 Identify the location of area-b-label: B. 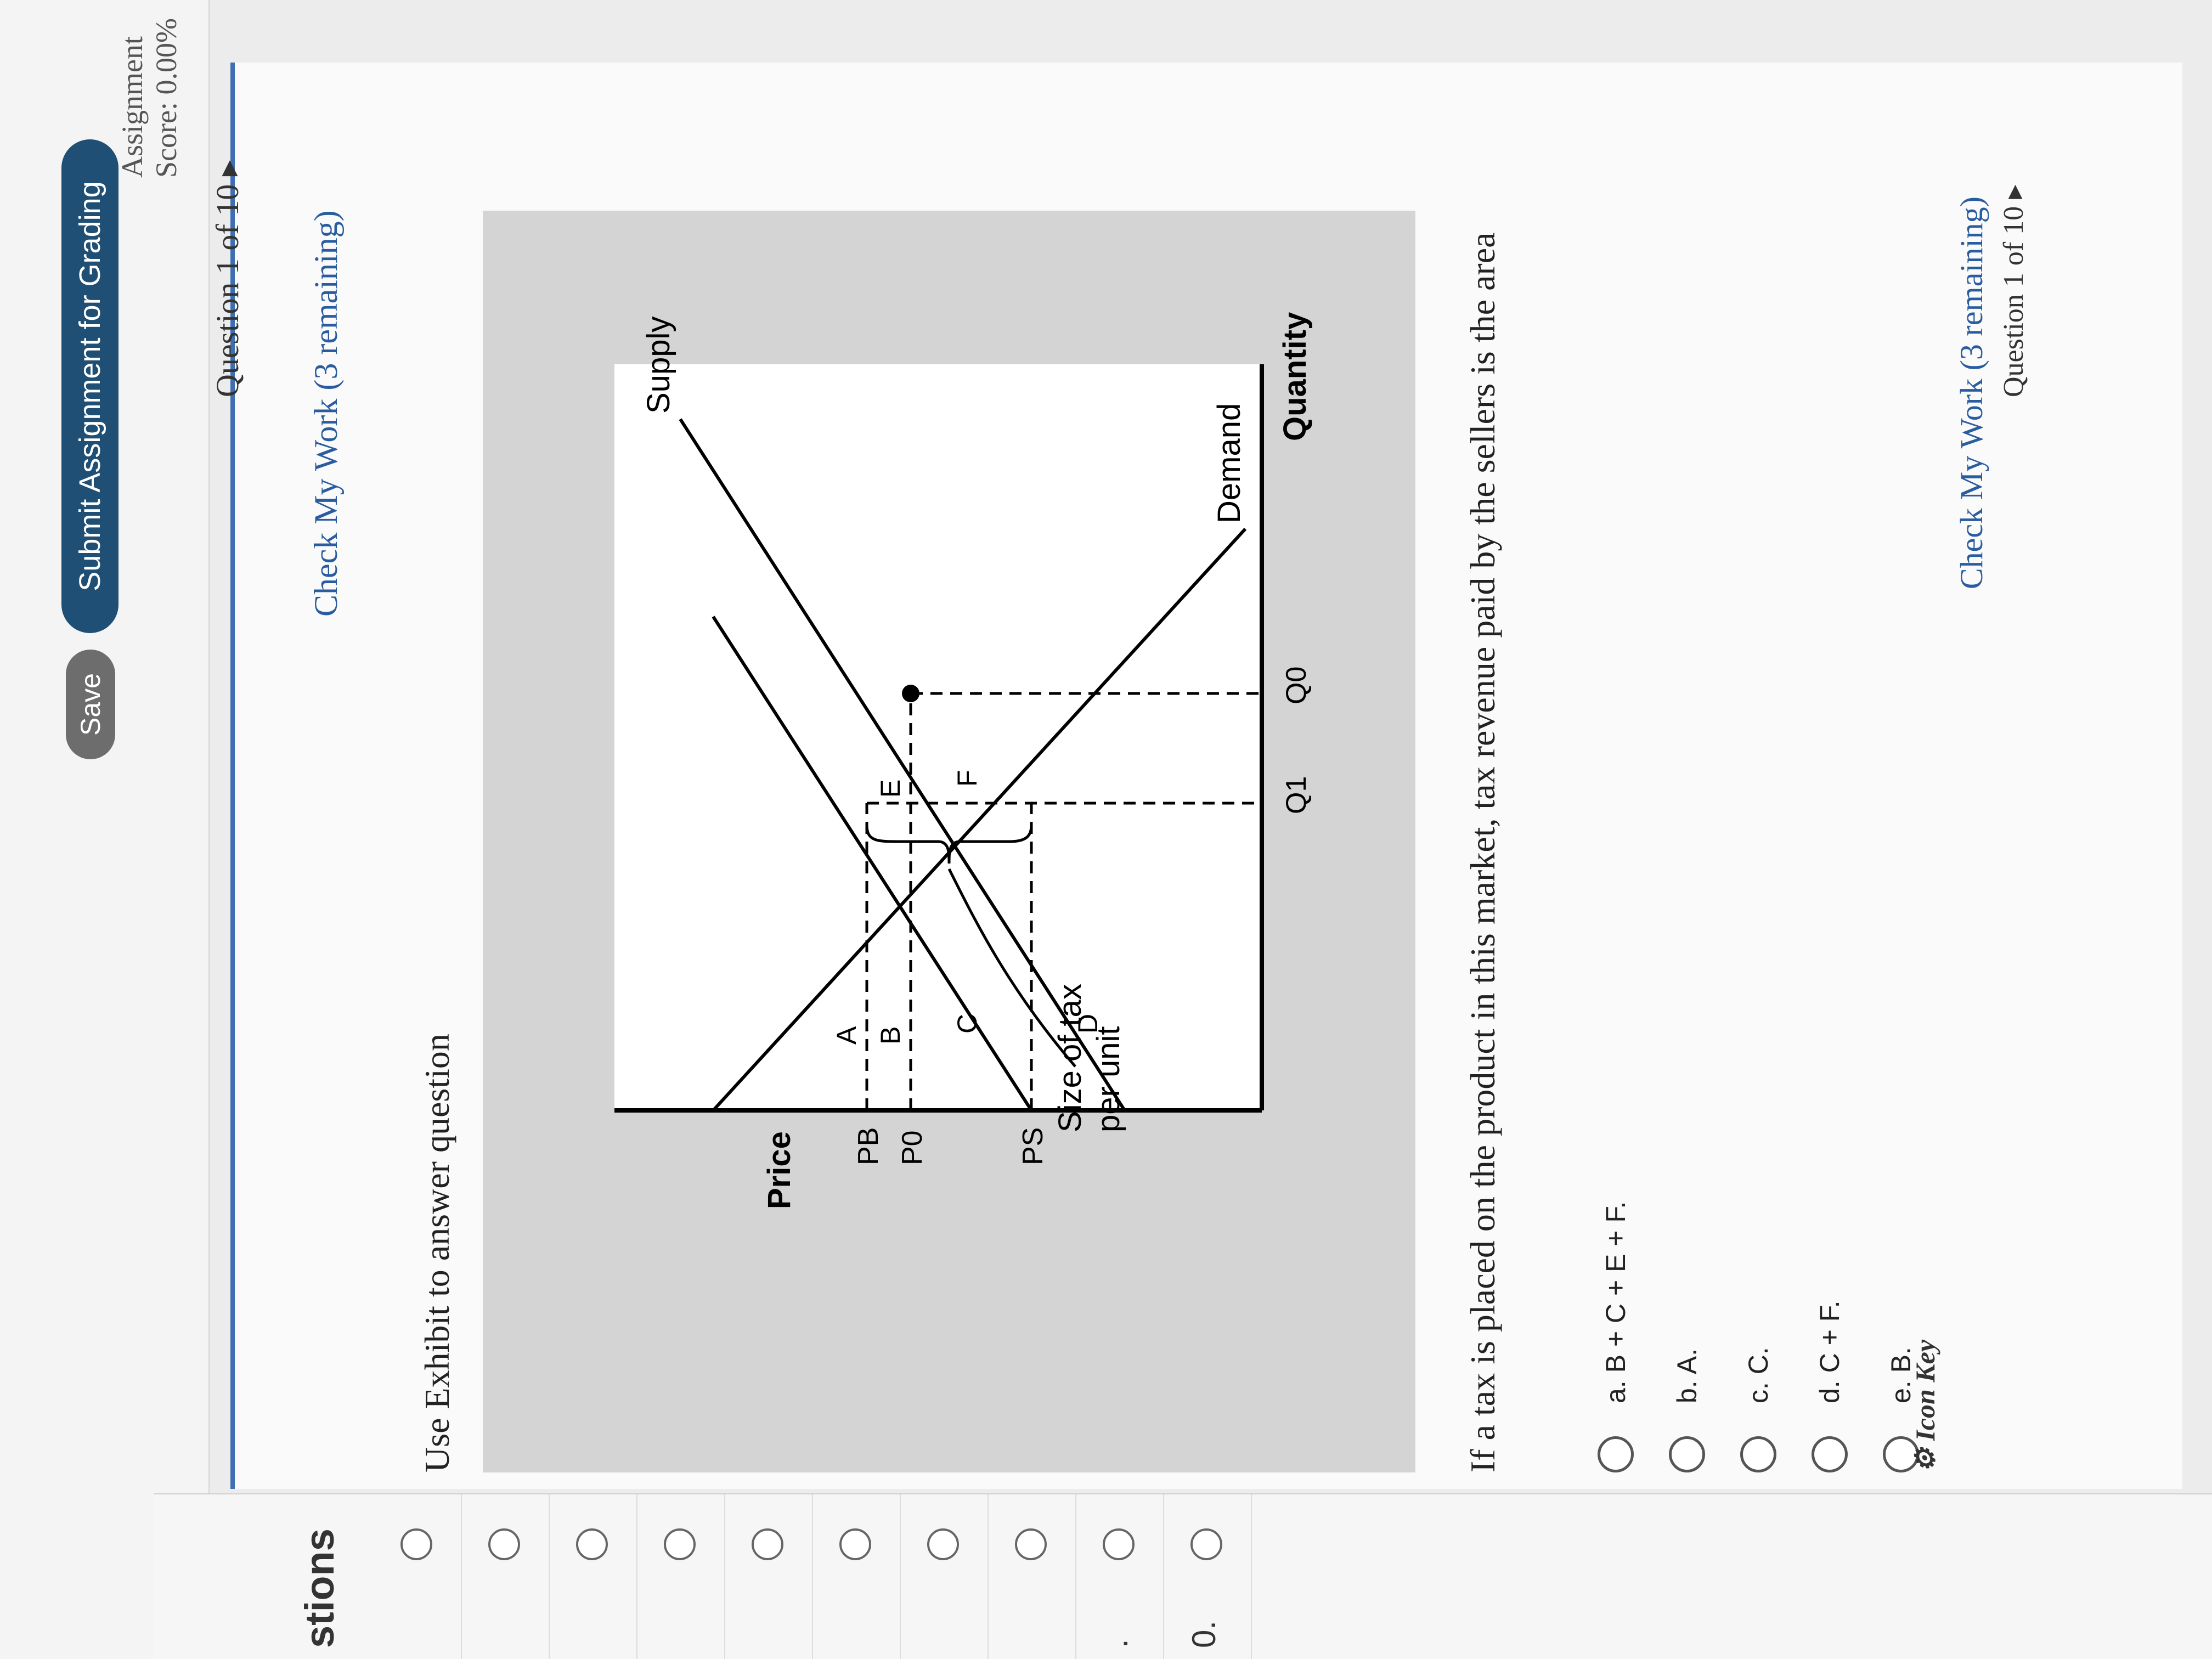
(890, 1035).